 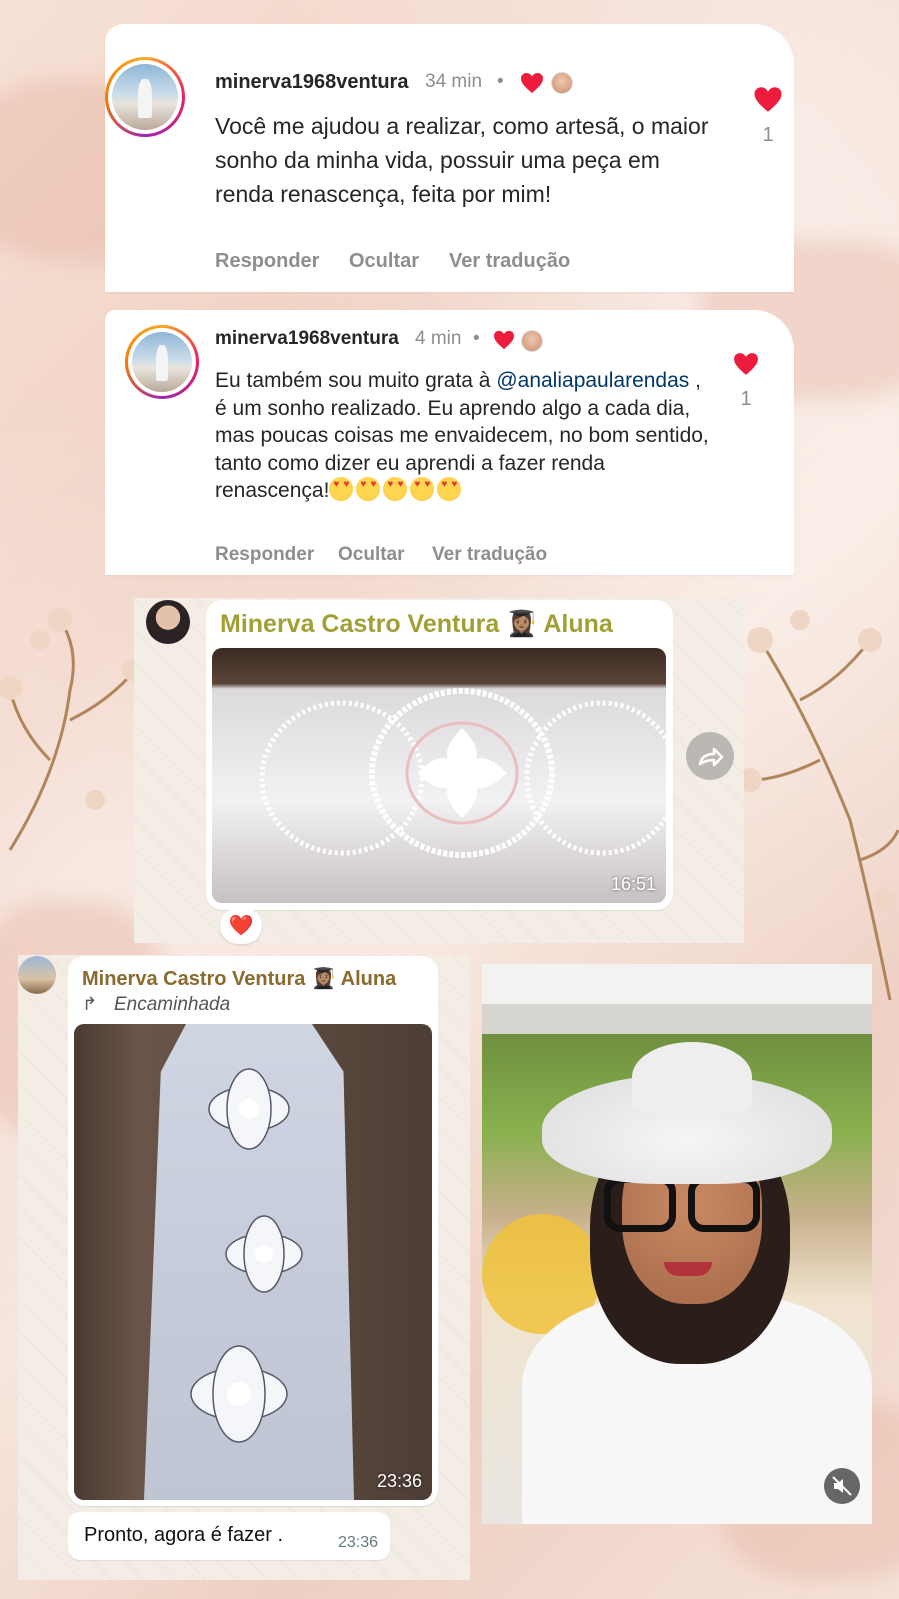 What do you see at coordinates (90, 1004) in the screenshot?
I see `forwarded-icon: ↱` at bounding box center [90, 1004].